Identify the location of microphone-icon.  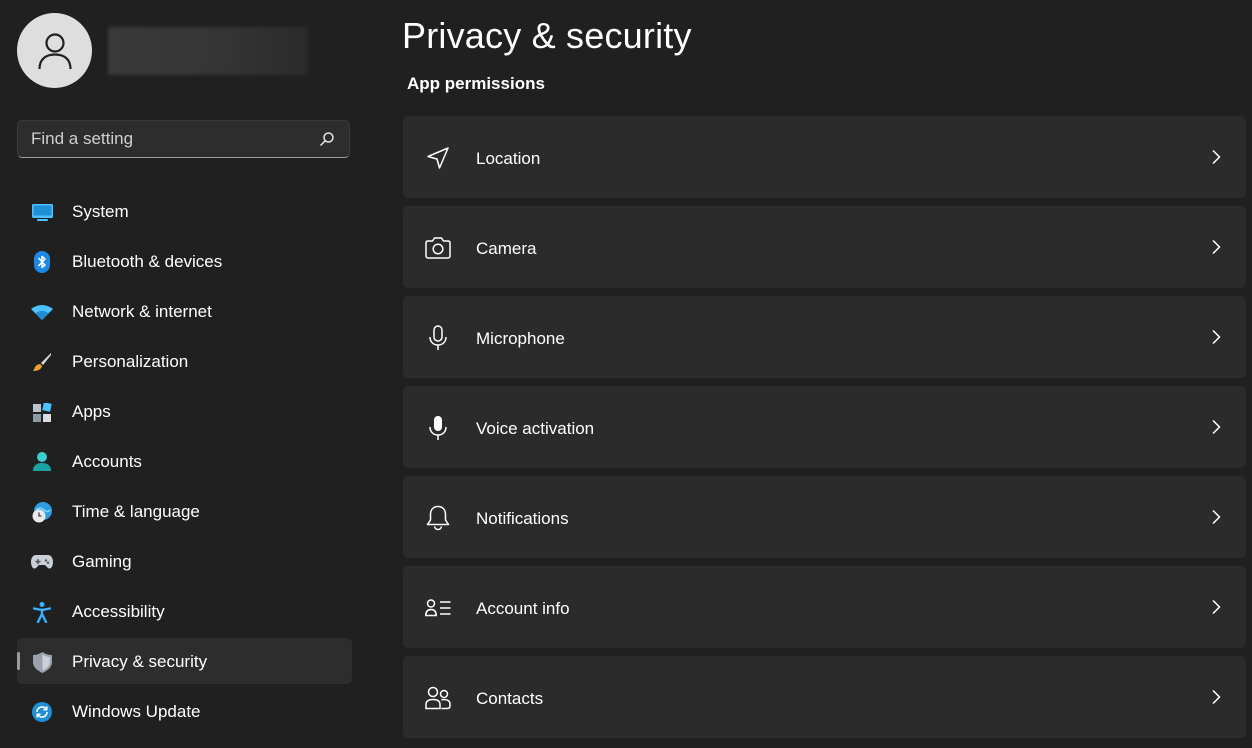
(438, 338).